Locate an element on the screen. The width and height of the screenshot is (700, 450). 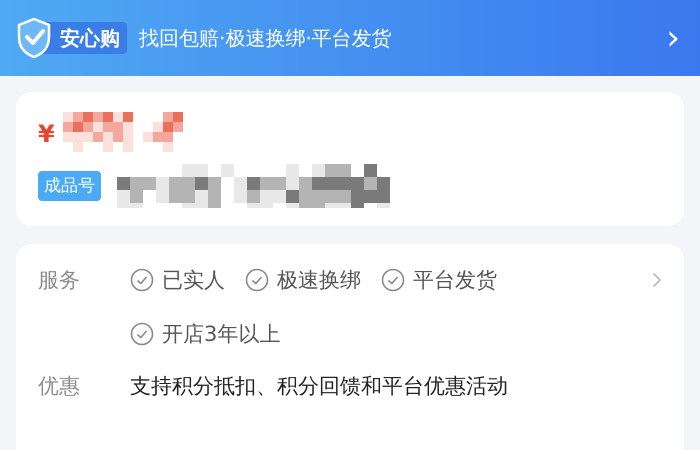
product-tag: 成品号 is located at coordinates (69, 186).